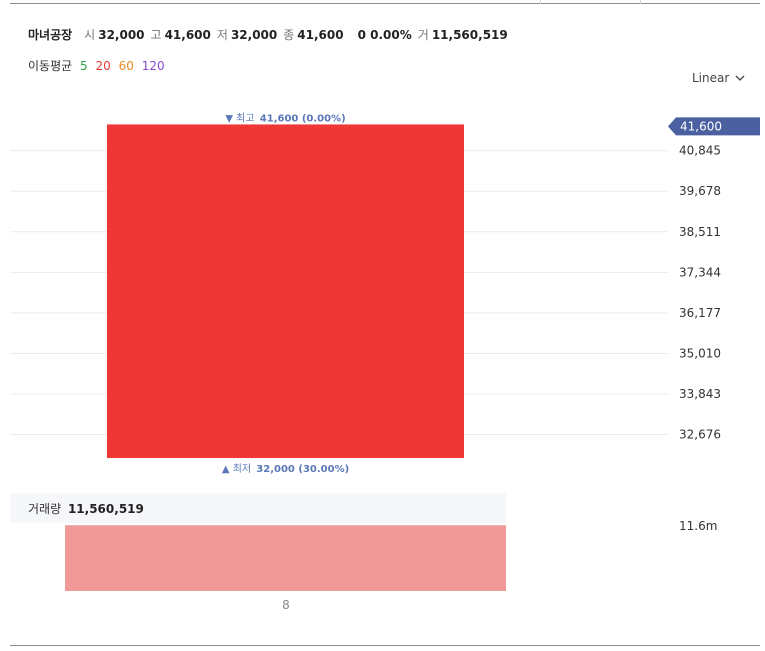  Describe the element at coordinates (302, 469) in the screenshot. I see `low-annotation-value: 32,000 (30.00%)` at that location.